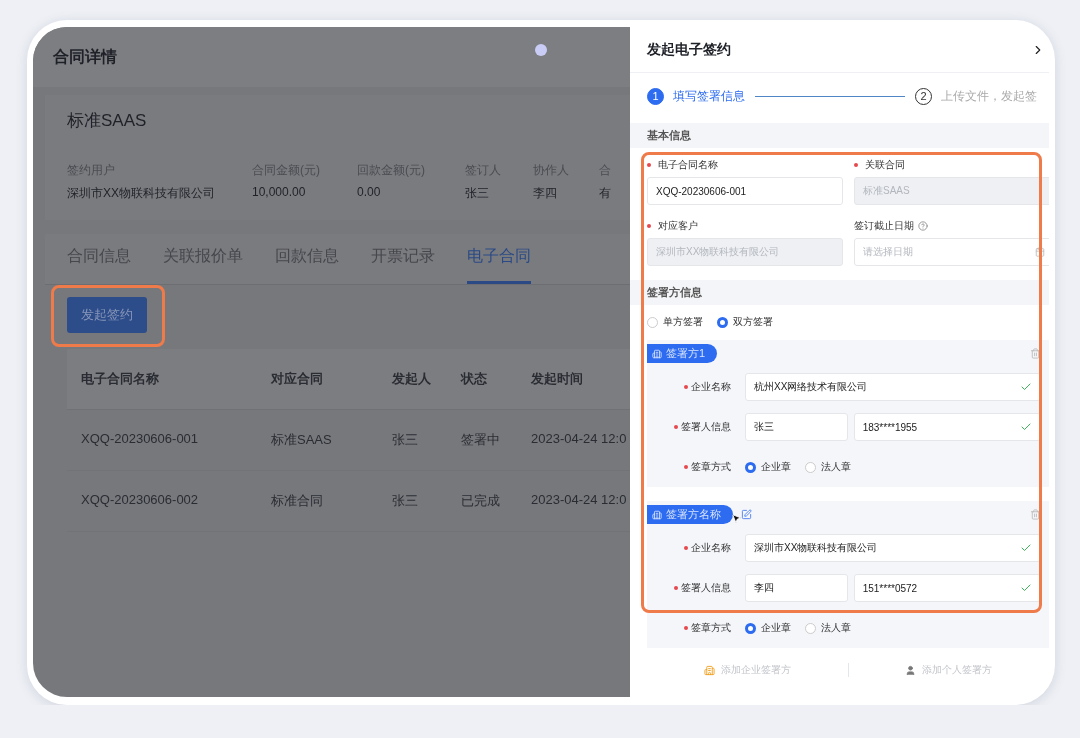  What do you see at coordinates (839, 292) in the screenshot?
I see `section-heading: 签署方信息` at bounding box center [839, 292].